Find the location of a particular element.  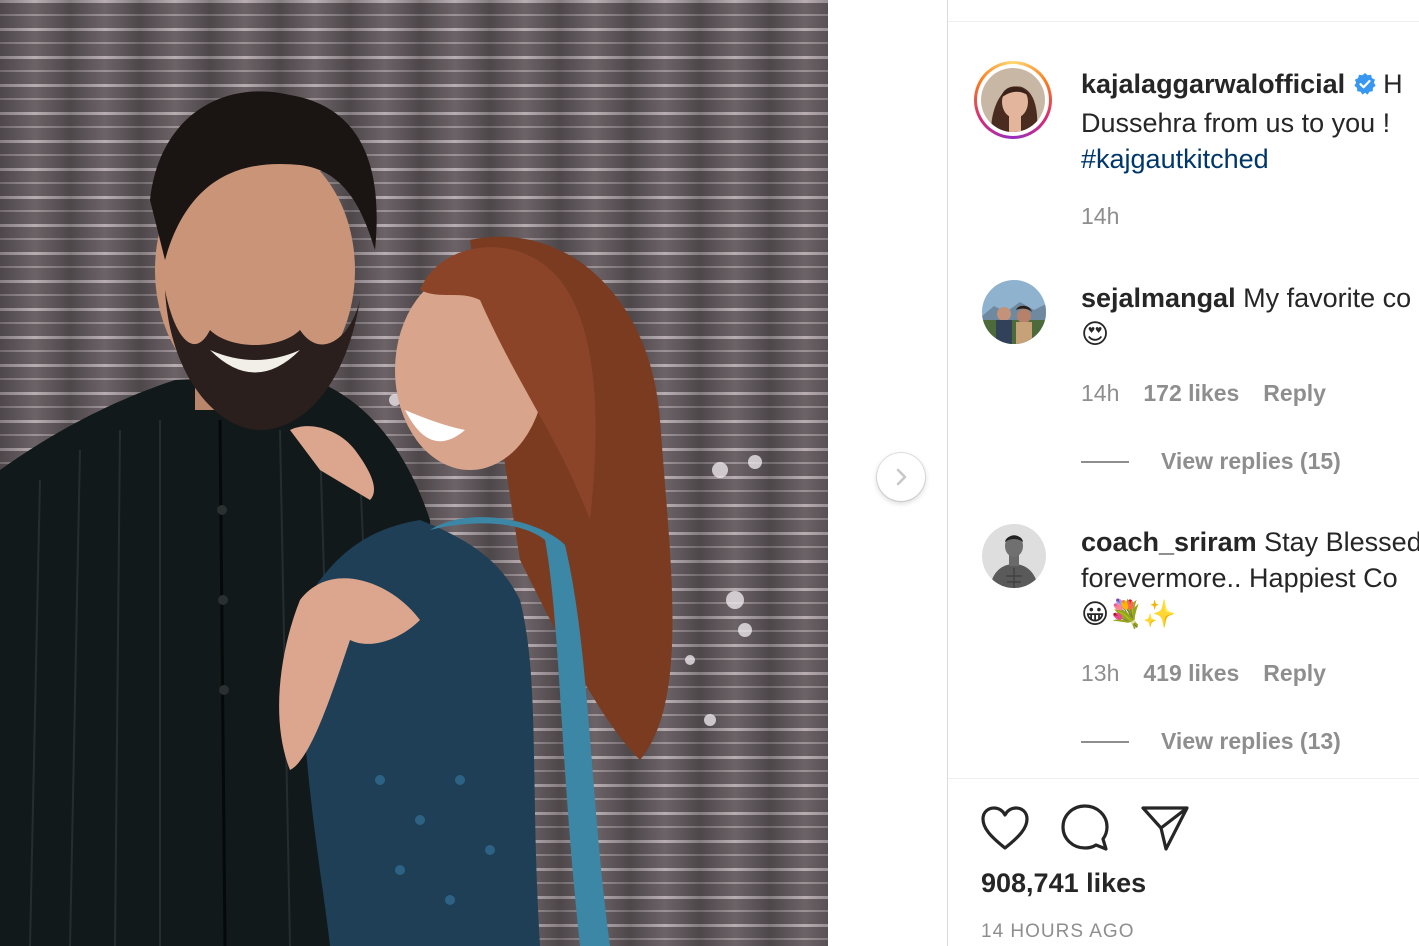

comment-time: 14h is located at coordinates (1100, 393).